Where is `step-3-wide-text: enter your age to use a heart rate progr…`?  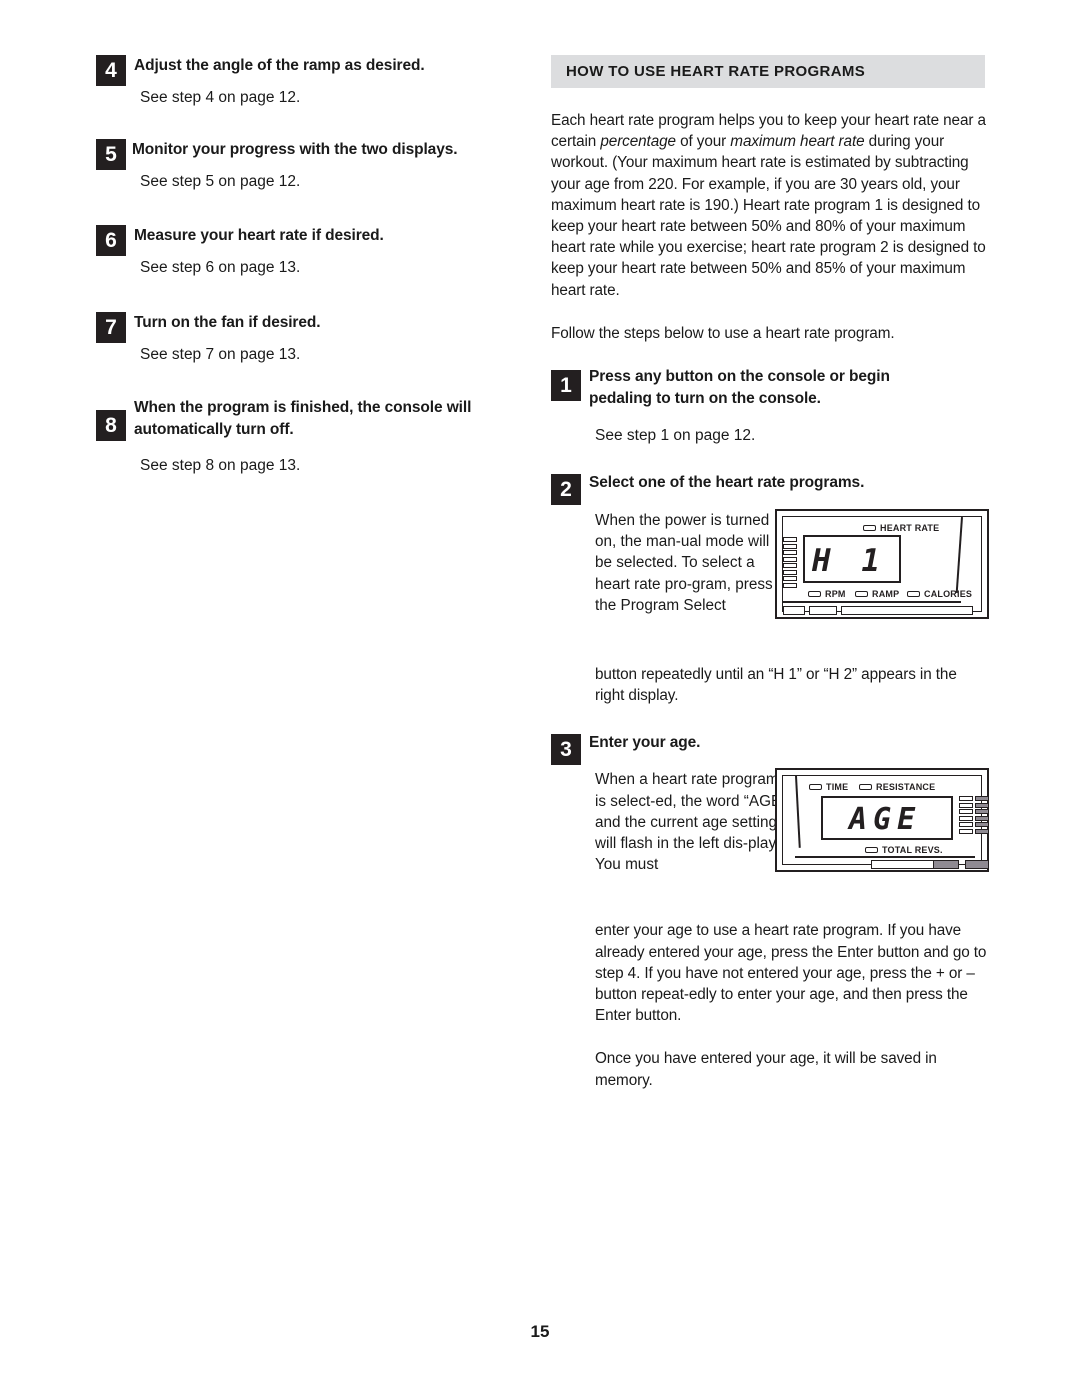
step-3-wide-text: enter your age to use a heart rate progr… is located at coordinates (791, 973).